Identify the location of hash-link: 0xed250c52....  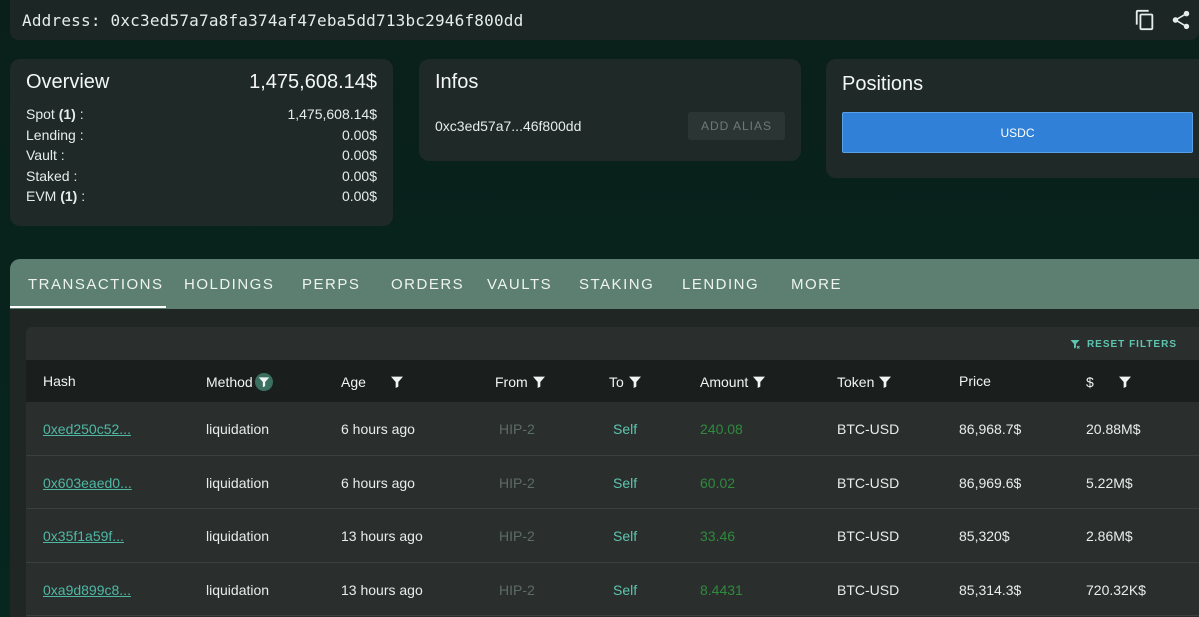
(87, 429).